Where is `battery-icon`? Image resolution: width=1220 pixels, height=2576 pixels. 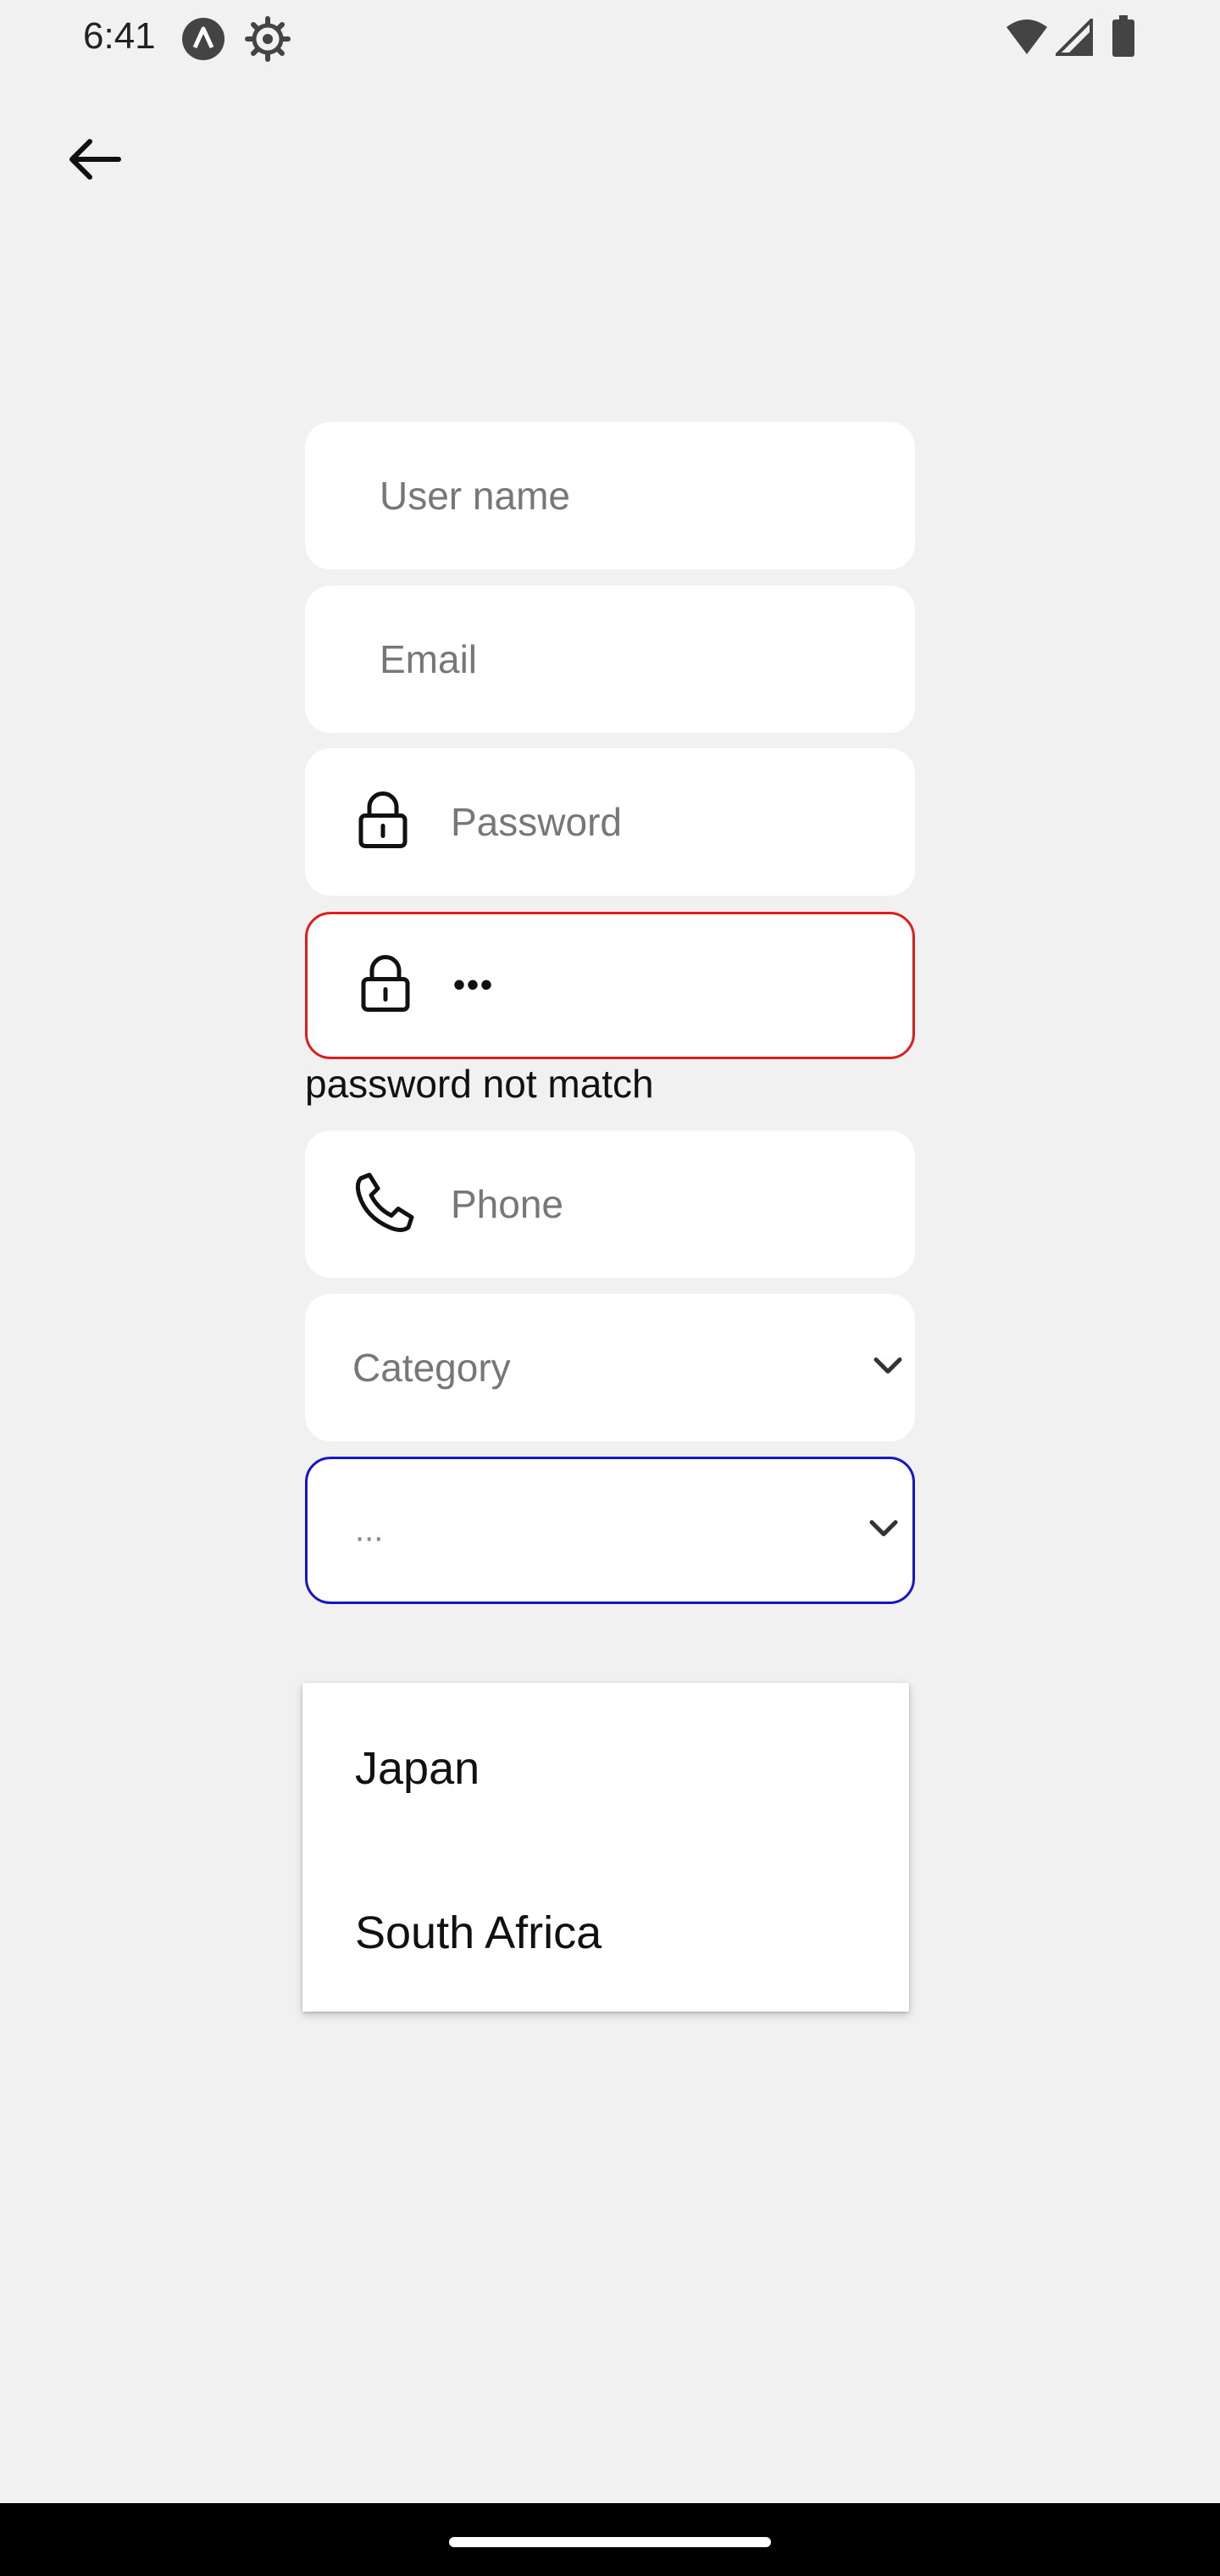 battery-icon is located at coordinates (1123, 38).